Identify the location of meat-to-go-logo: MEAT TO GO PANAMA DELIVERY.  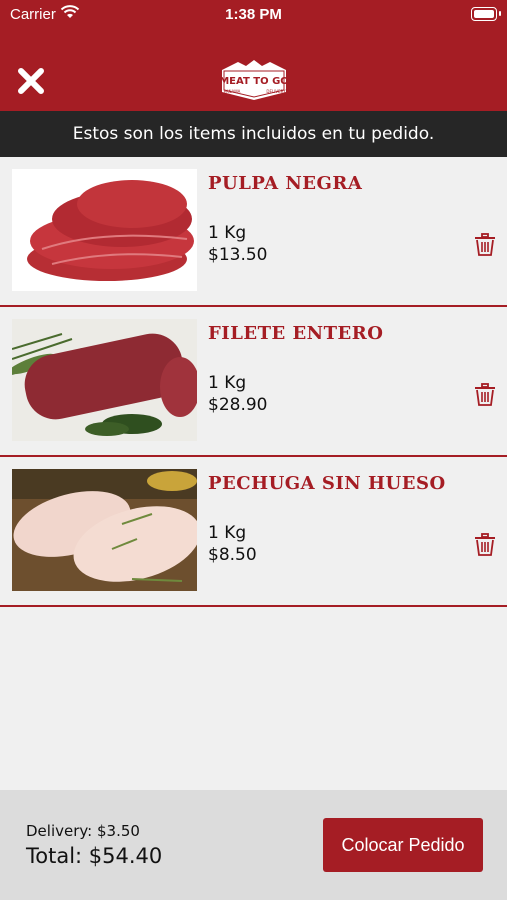
(254, 80).